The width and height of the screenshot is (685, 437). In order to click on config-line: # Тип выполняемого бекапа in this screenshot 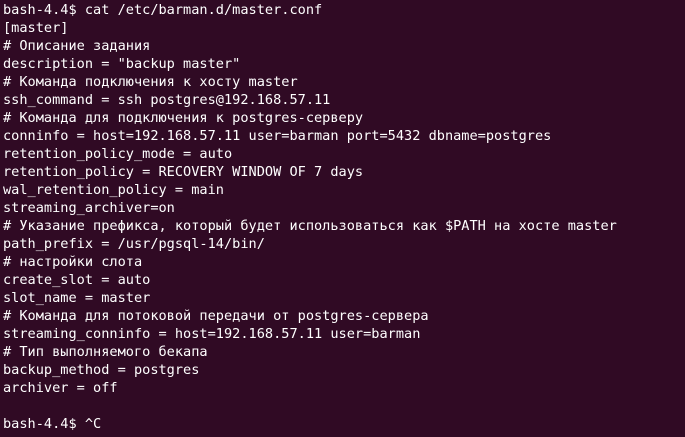, I will do `click(105, 352)`.